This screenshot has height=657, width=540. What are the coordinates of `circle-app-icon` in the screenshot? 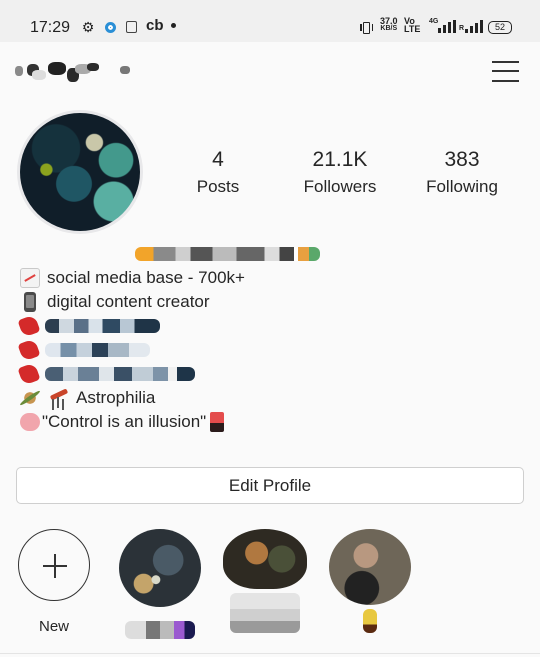 It's located at (110, 27).